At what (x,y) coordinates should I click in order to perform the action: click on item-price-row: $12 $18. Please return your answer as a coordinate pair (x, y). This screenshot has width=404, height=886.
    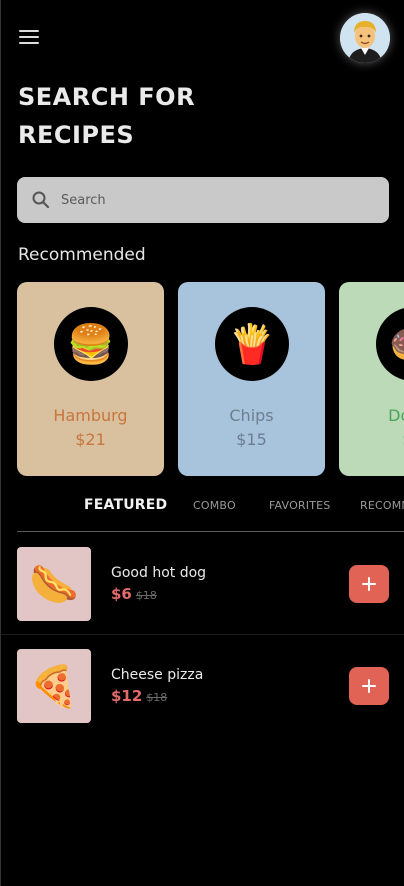
    Looking at the image, I should click on (139, 696).